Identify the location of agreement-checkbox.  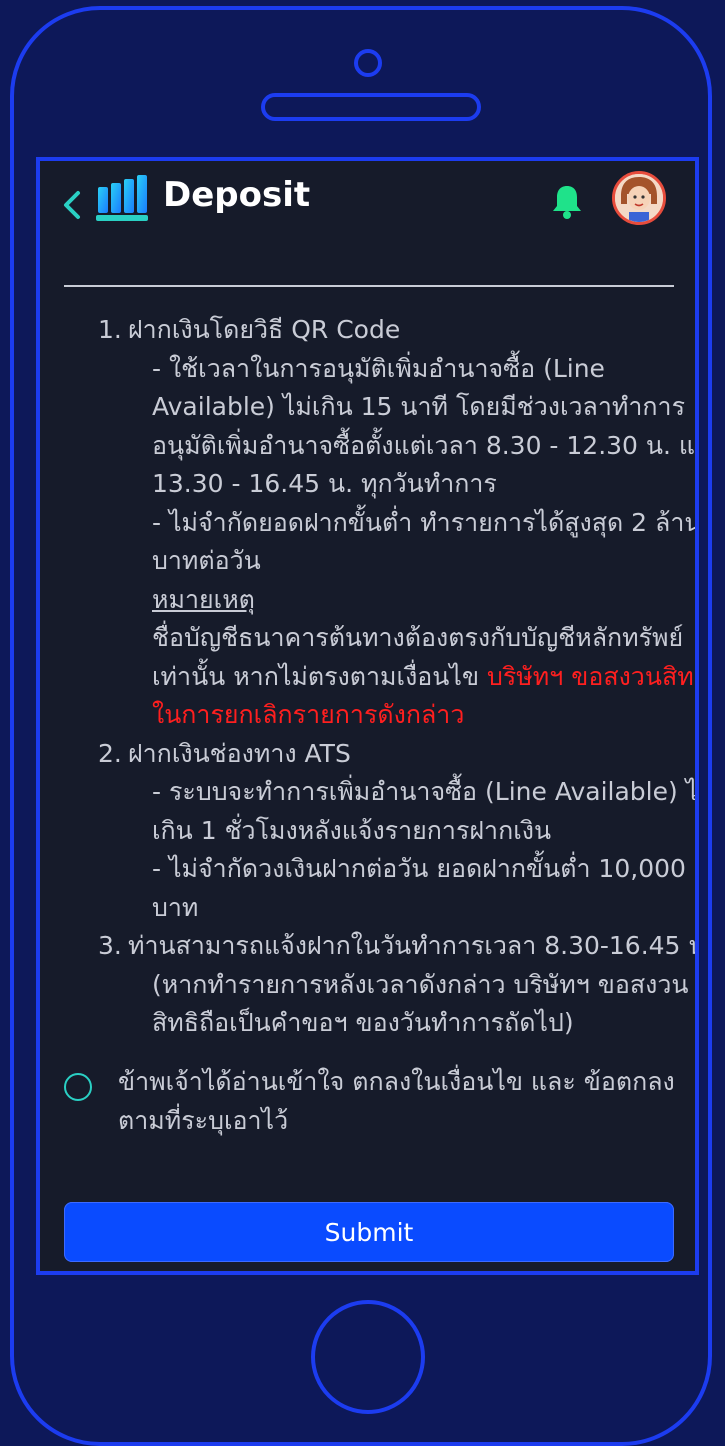
(78, 1087).